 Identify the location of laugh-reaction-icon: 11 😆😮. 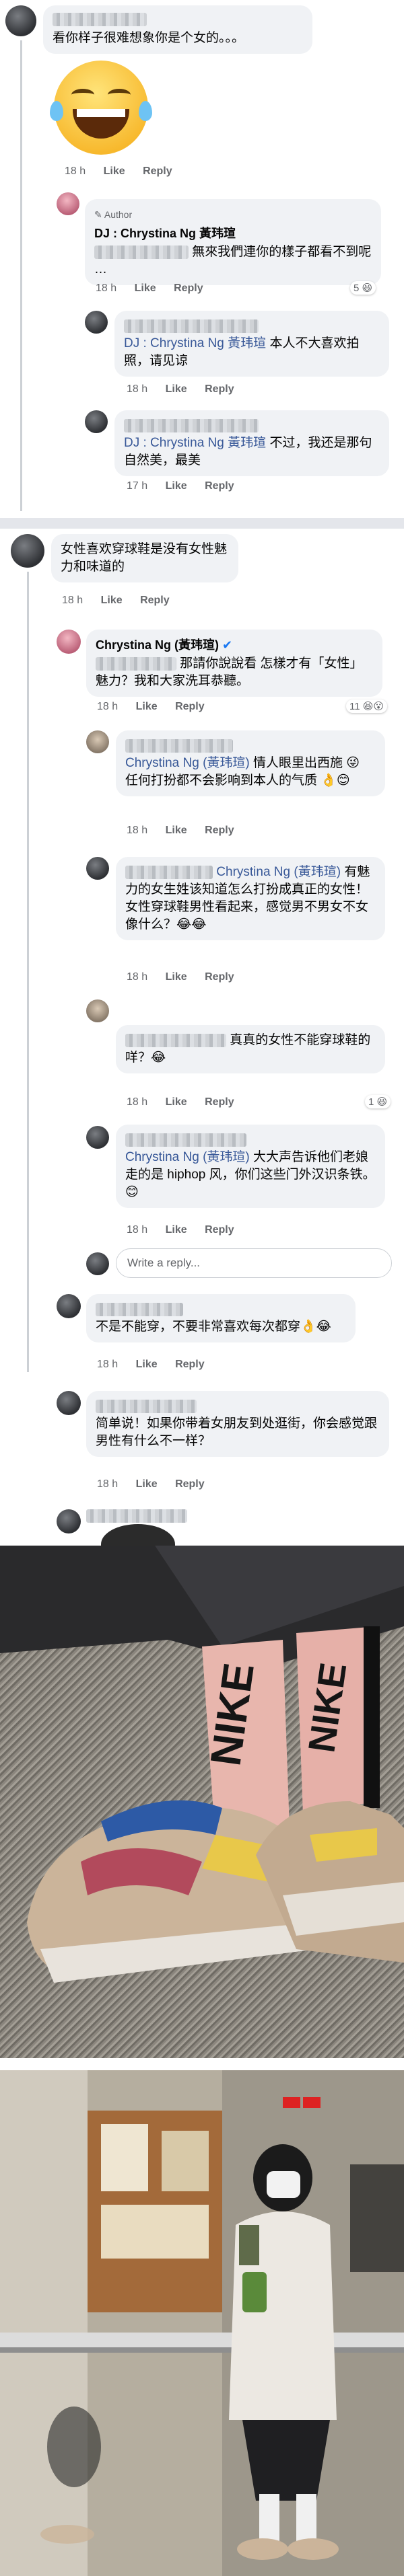
(367, 706).